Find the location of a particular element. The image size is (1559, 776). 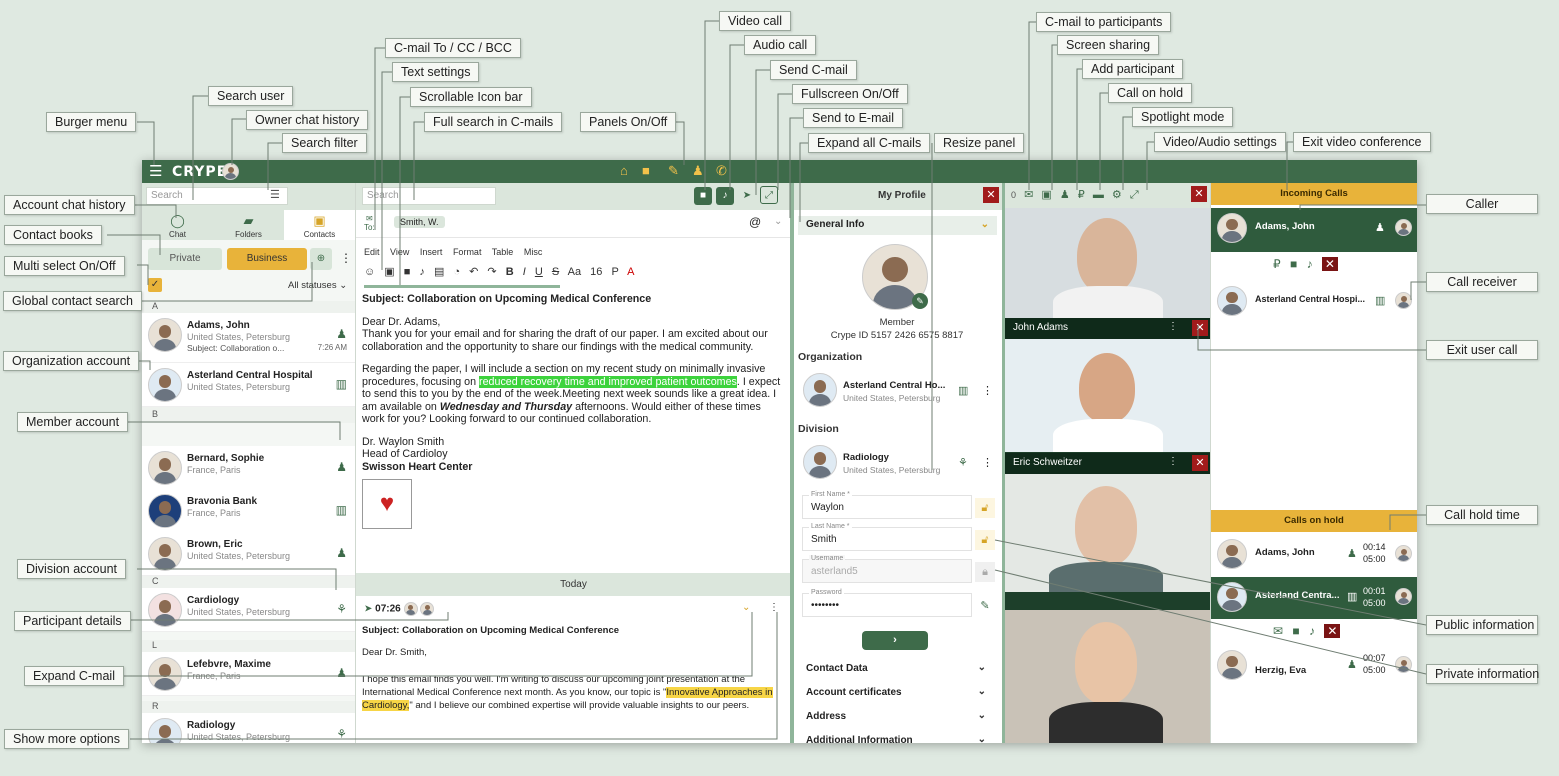

expand-cmail-icon: ⌄ is located at coordinates (746, 607).